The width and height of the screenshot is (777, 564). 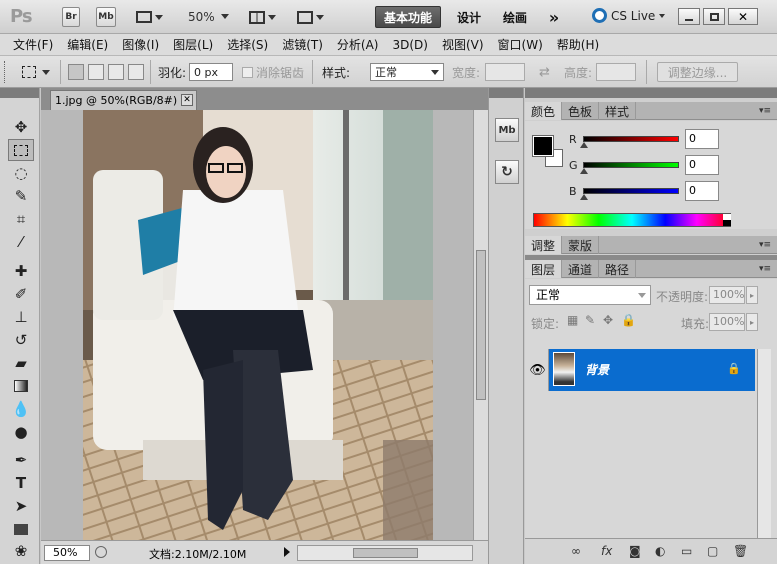 I want to click on brush-tool-icon: ✐, so click(x=21, y=294).